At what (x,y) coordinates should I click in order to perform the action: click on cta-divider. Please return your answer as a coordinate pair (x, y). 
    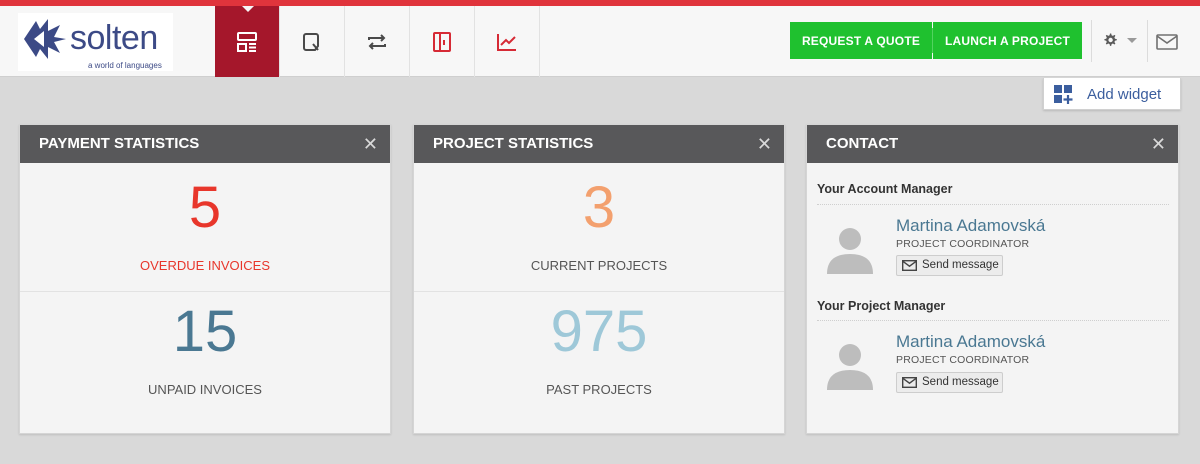
    Looking at the image, I should click on (932, 40).